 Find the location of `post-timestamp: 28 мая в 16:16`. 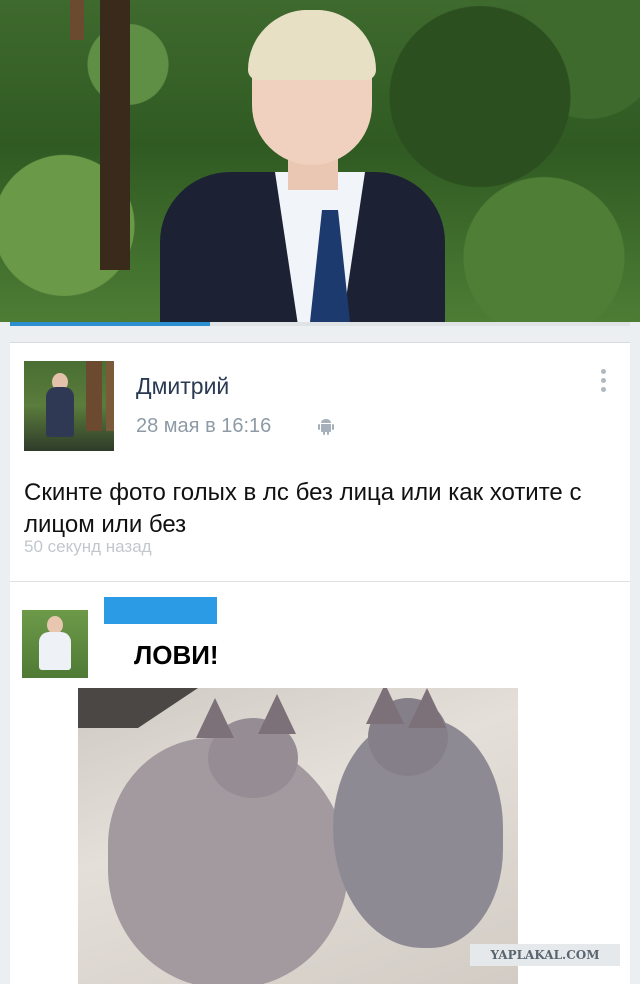

post-timestamp: 28 мая в 16:16 is located at coordinates (203, 426).